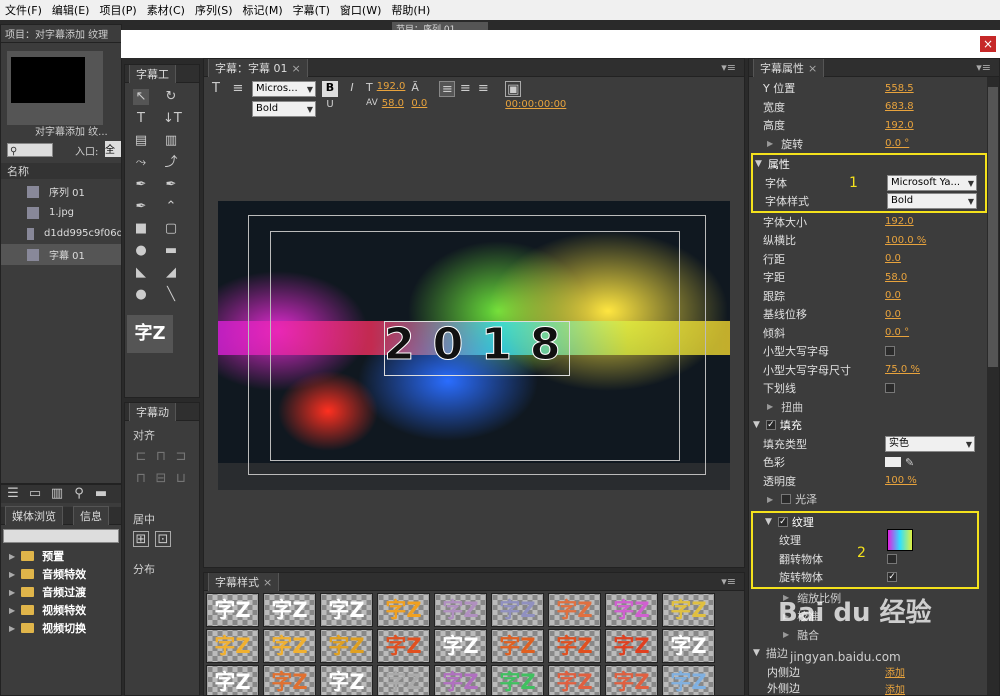 The image size is (1000, 696). What do you see at coordinates (897, 332) in the screenshot?
I see `property-value: 0.0 °` at bounding box center [897, 332].